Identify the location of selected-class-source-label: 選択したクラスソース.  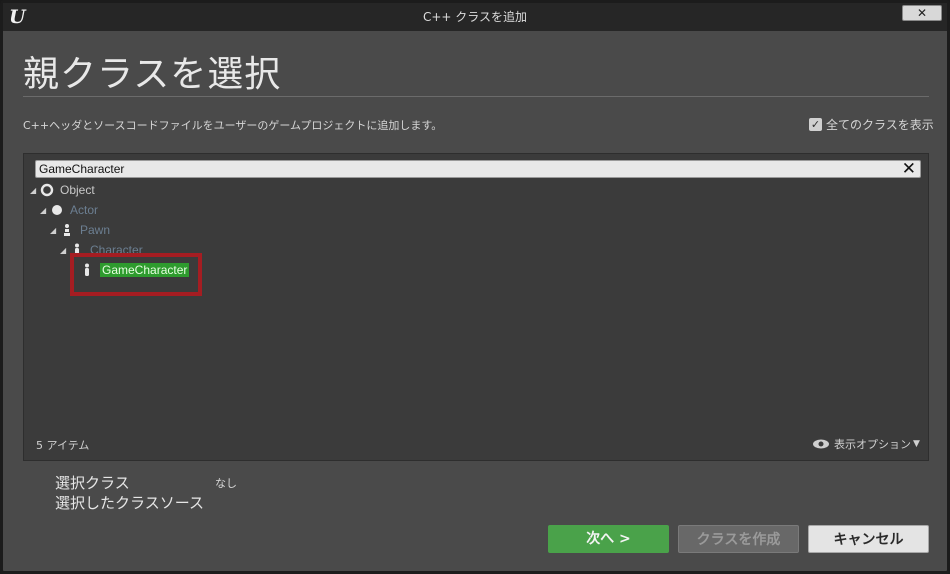
(129, 503).